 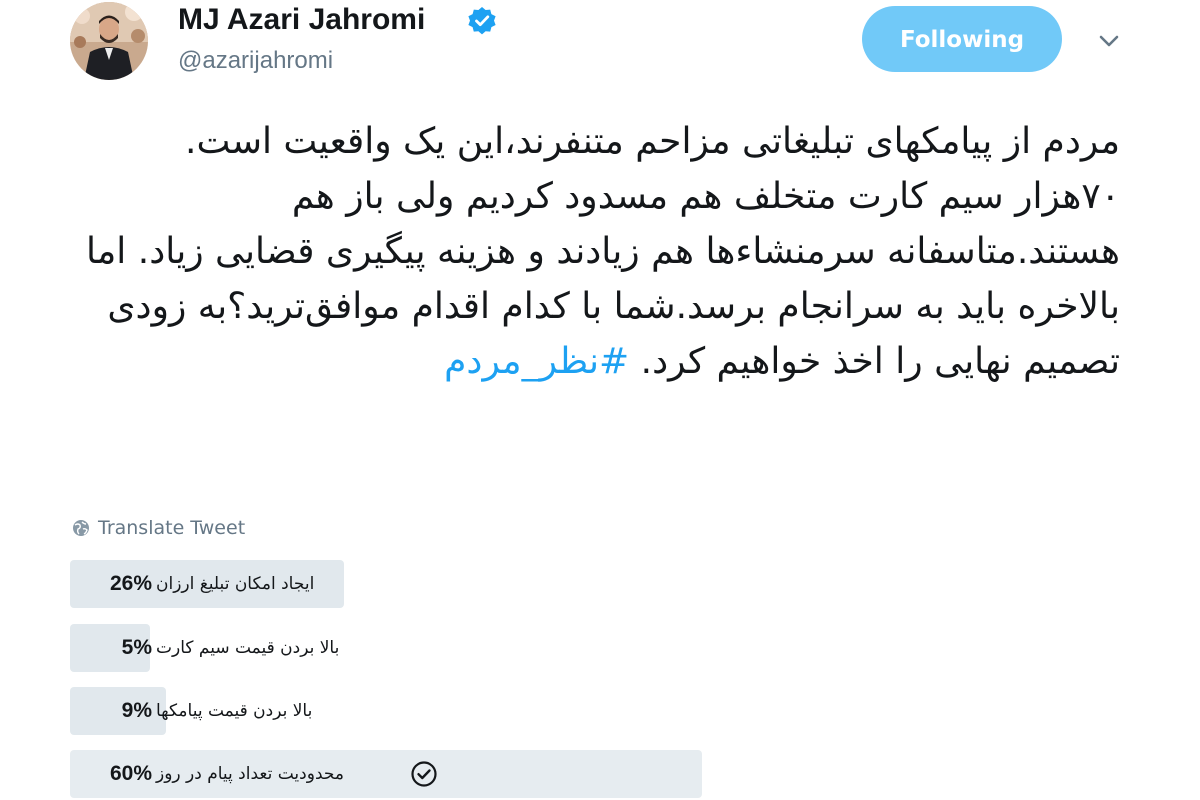 I want to click on following-button: Following, so click(x=962, y=39).